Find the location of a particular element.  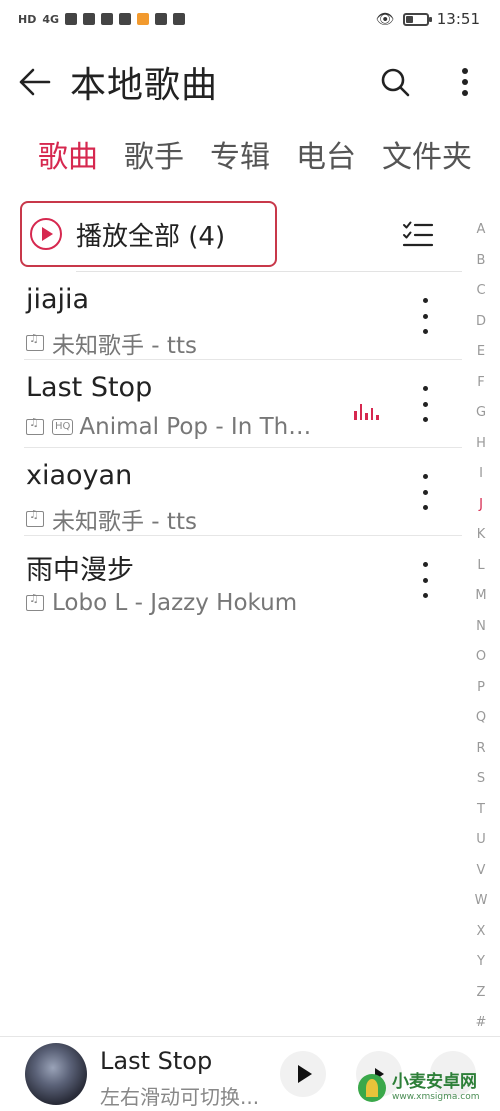

hourglass-icon is located at coordinates (107, 19).